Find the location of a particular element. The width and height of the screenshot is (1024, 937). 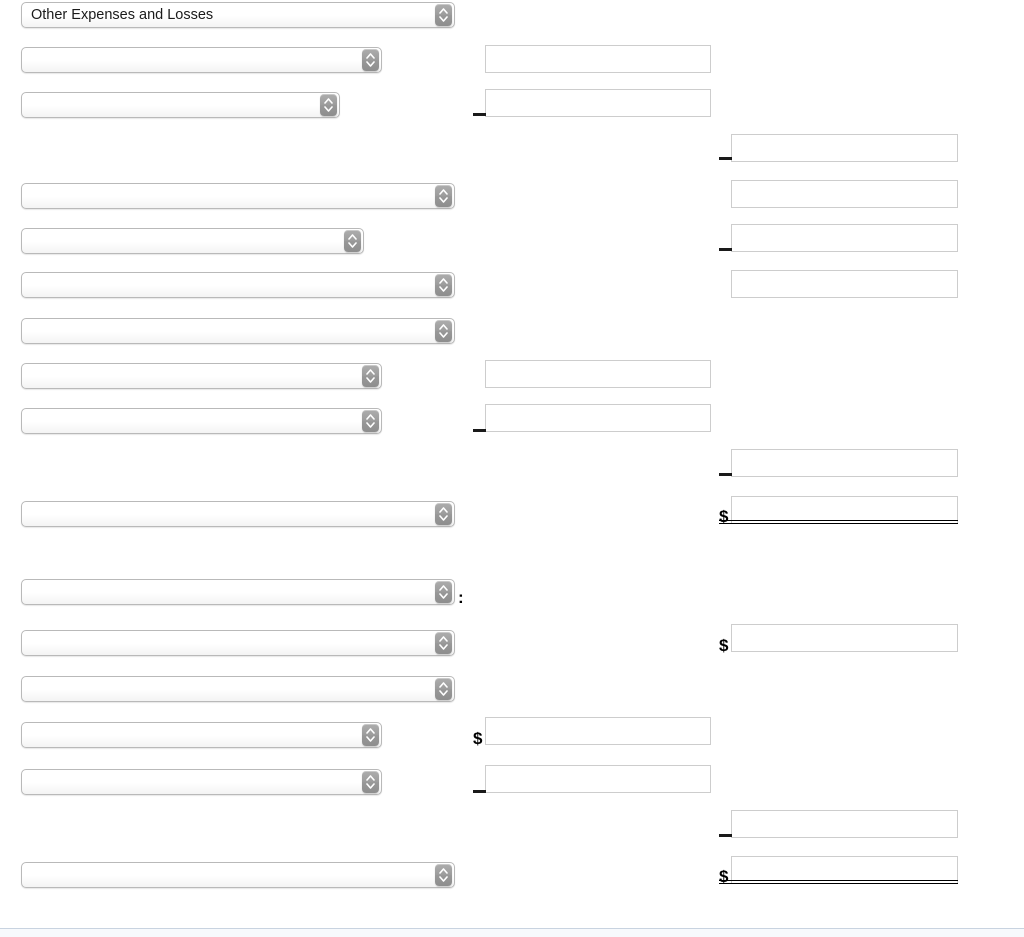

dropdown-section-header: Other Expenses and Losses is located at coordinates (238, 15).